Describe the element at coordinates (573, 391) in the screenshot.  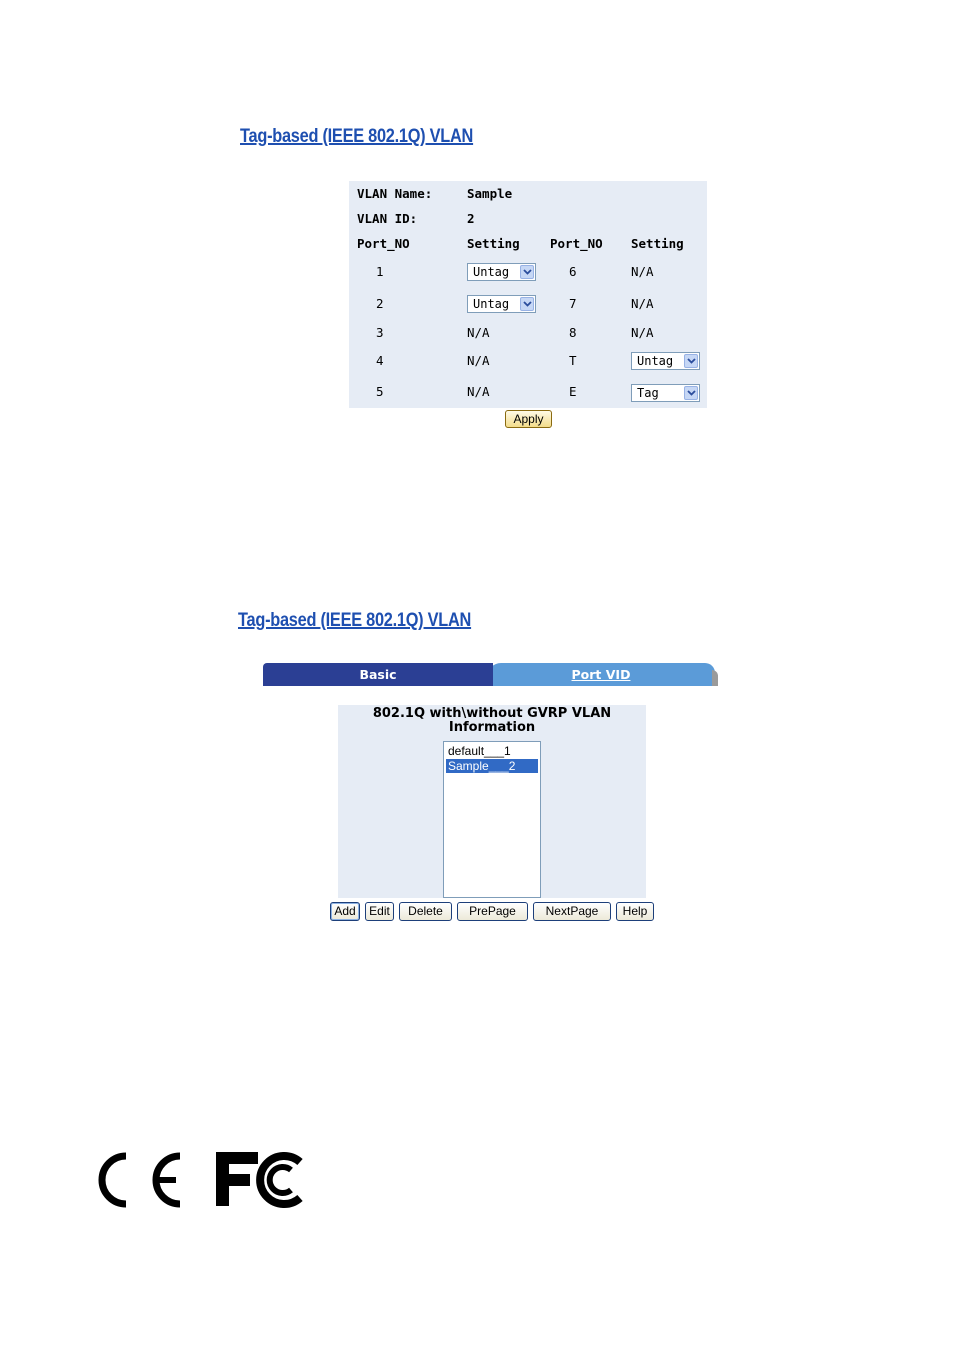
I see `port-number: E` at that location.